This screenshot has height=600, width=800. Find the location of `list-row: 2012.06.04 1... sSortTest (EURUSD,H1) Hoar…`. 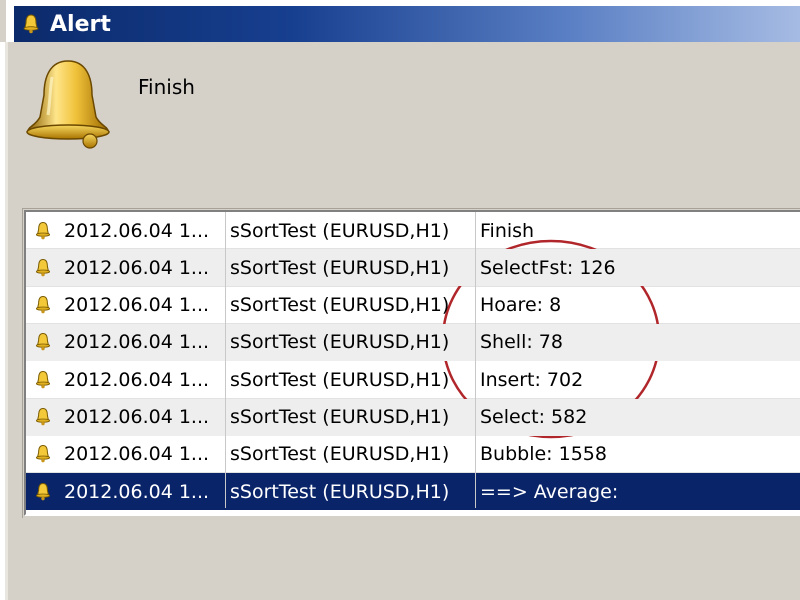

list-row: 2012.06.04 1... sSortTest (EURUSD,H1) Hoar… is located at coordinates (413, 305).